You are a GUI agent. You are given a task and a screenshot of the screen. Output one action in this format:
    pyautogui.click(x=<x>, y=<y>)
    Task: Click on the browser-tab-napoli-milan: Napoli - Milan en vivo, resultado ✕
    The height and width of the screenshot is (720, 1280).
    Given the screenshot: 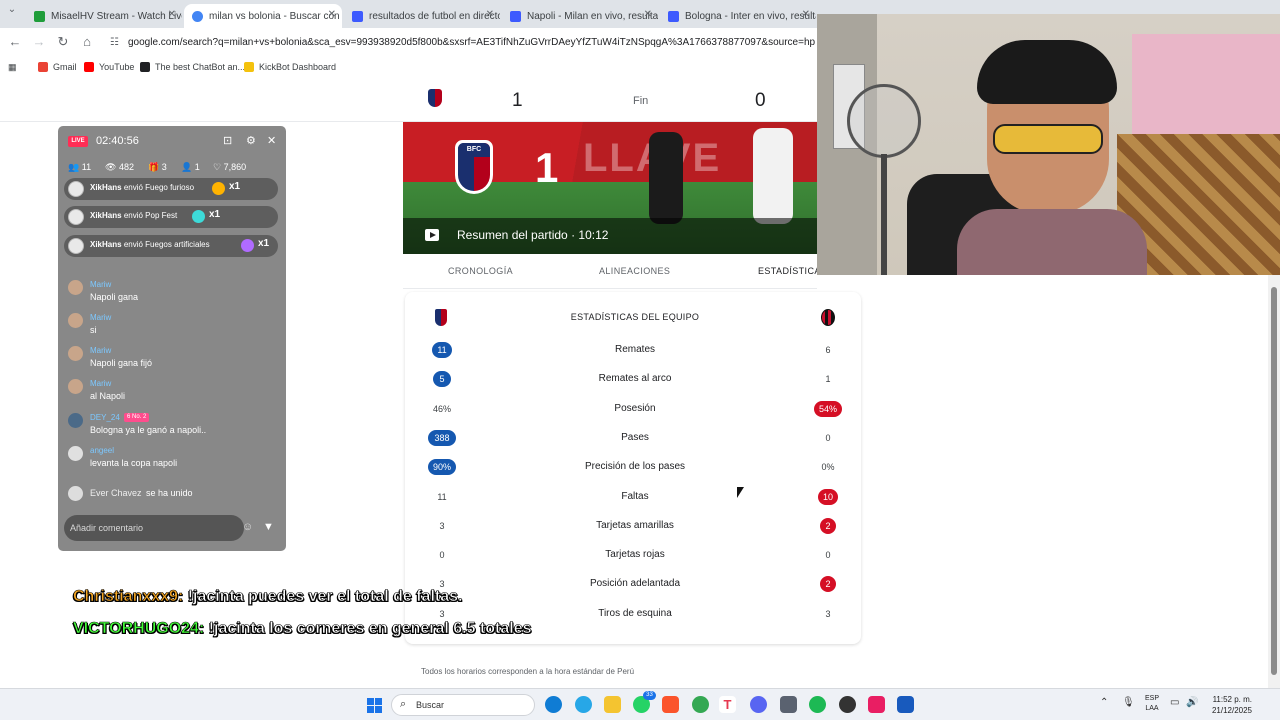 What is the action you would take?
    pyautogui.click(x=580, y=16)
    